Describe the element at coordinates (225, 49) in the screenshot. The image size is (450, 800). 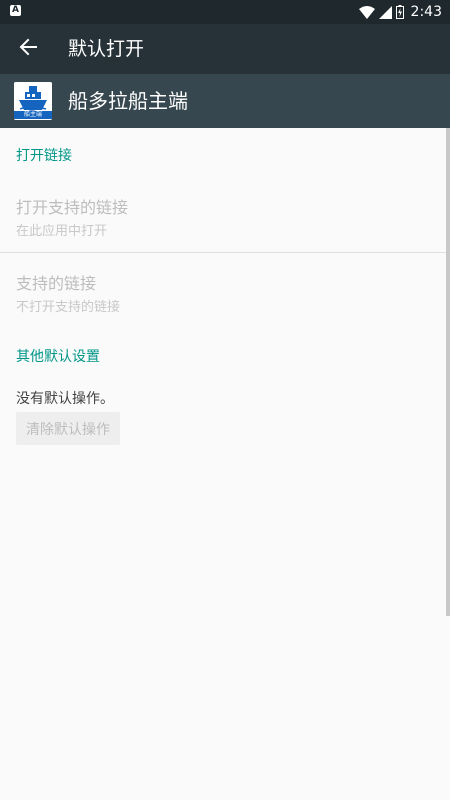
I see `toolbar: 默认打开` at that location.